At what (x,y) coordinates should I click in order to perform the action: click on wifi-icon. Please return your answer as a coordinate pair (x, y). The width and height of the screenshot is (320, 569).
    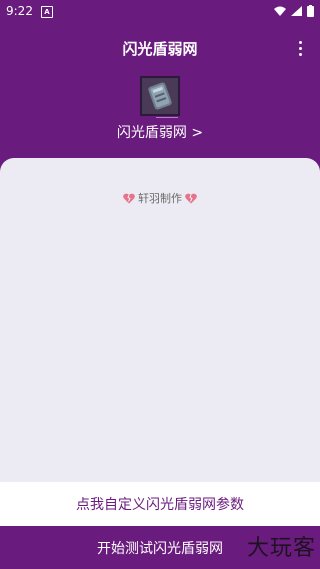
    Looking at the image, I should click on (280, 11).